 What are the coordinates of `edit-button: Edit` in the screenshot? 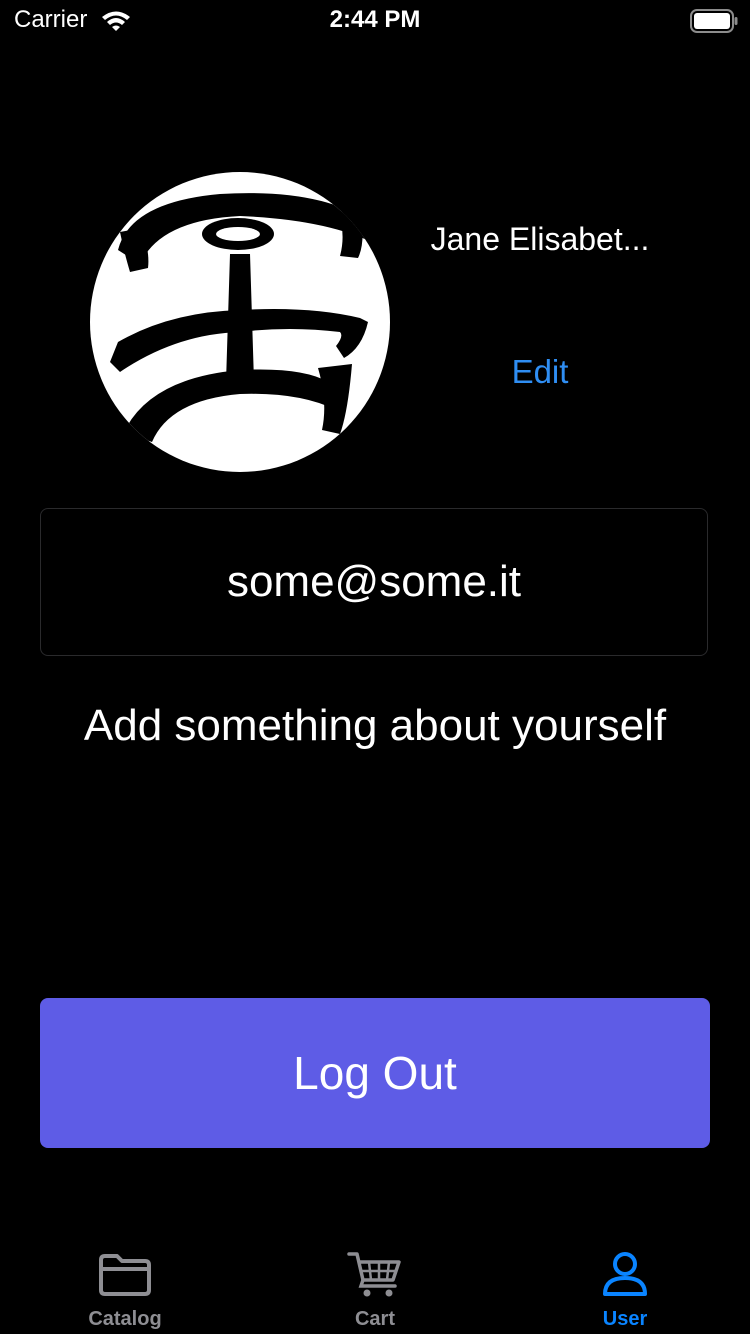 It's located at (540, 372).